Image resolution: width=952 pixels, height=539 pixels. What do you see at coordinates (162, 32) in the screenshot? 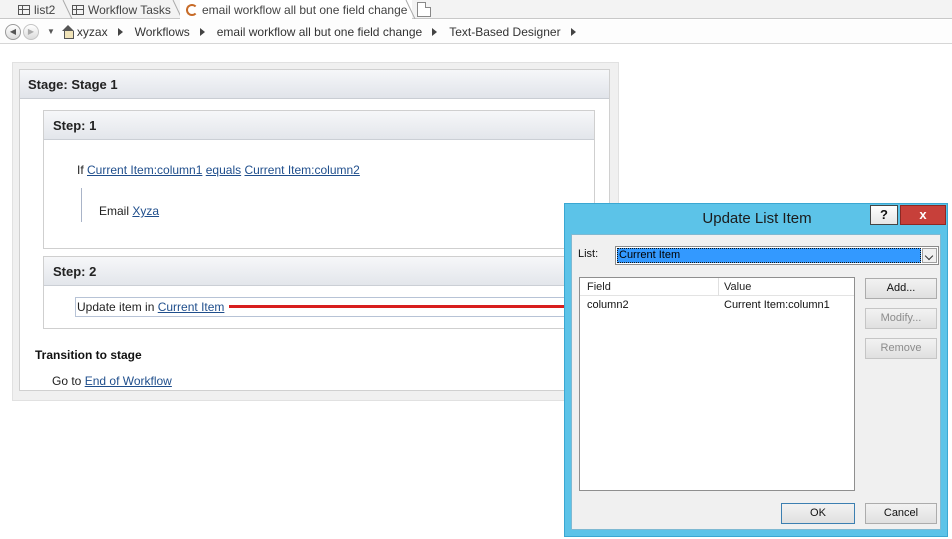
I see `breadcrumb-item-workflows: Workflows` at bounding box center [162, 32].